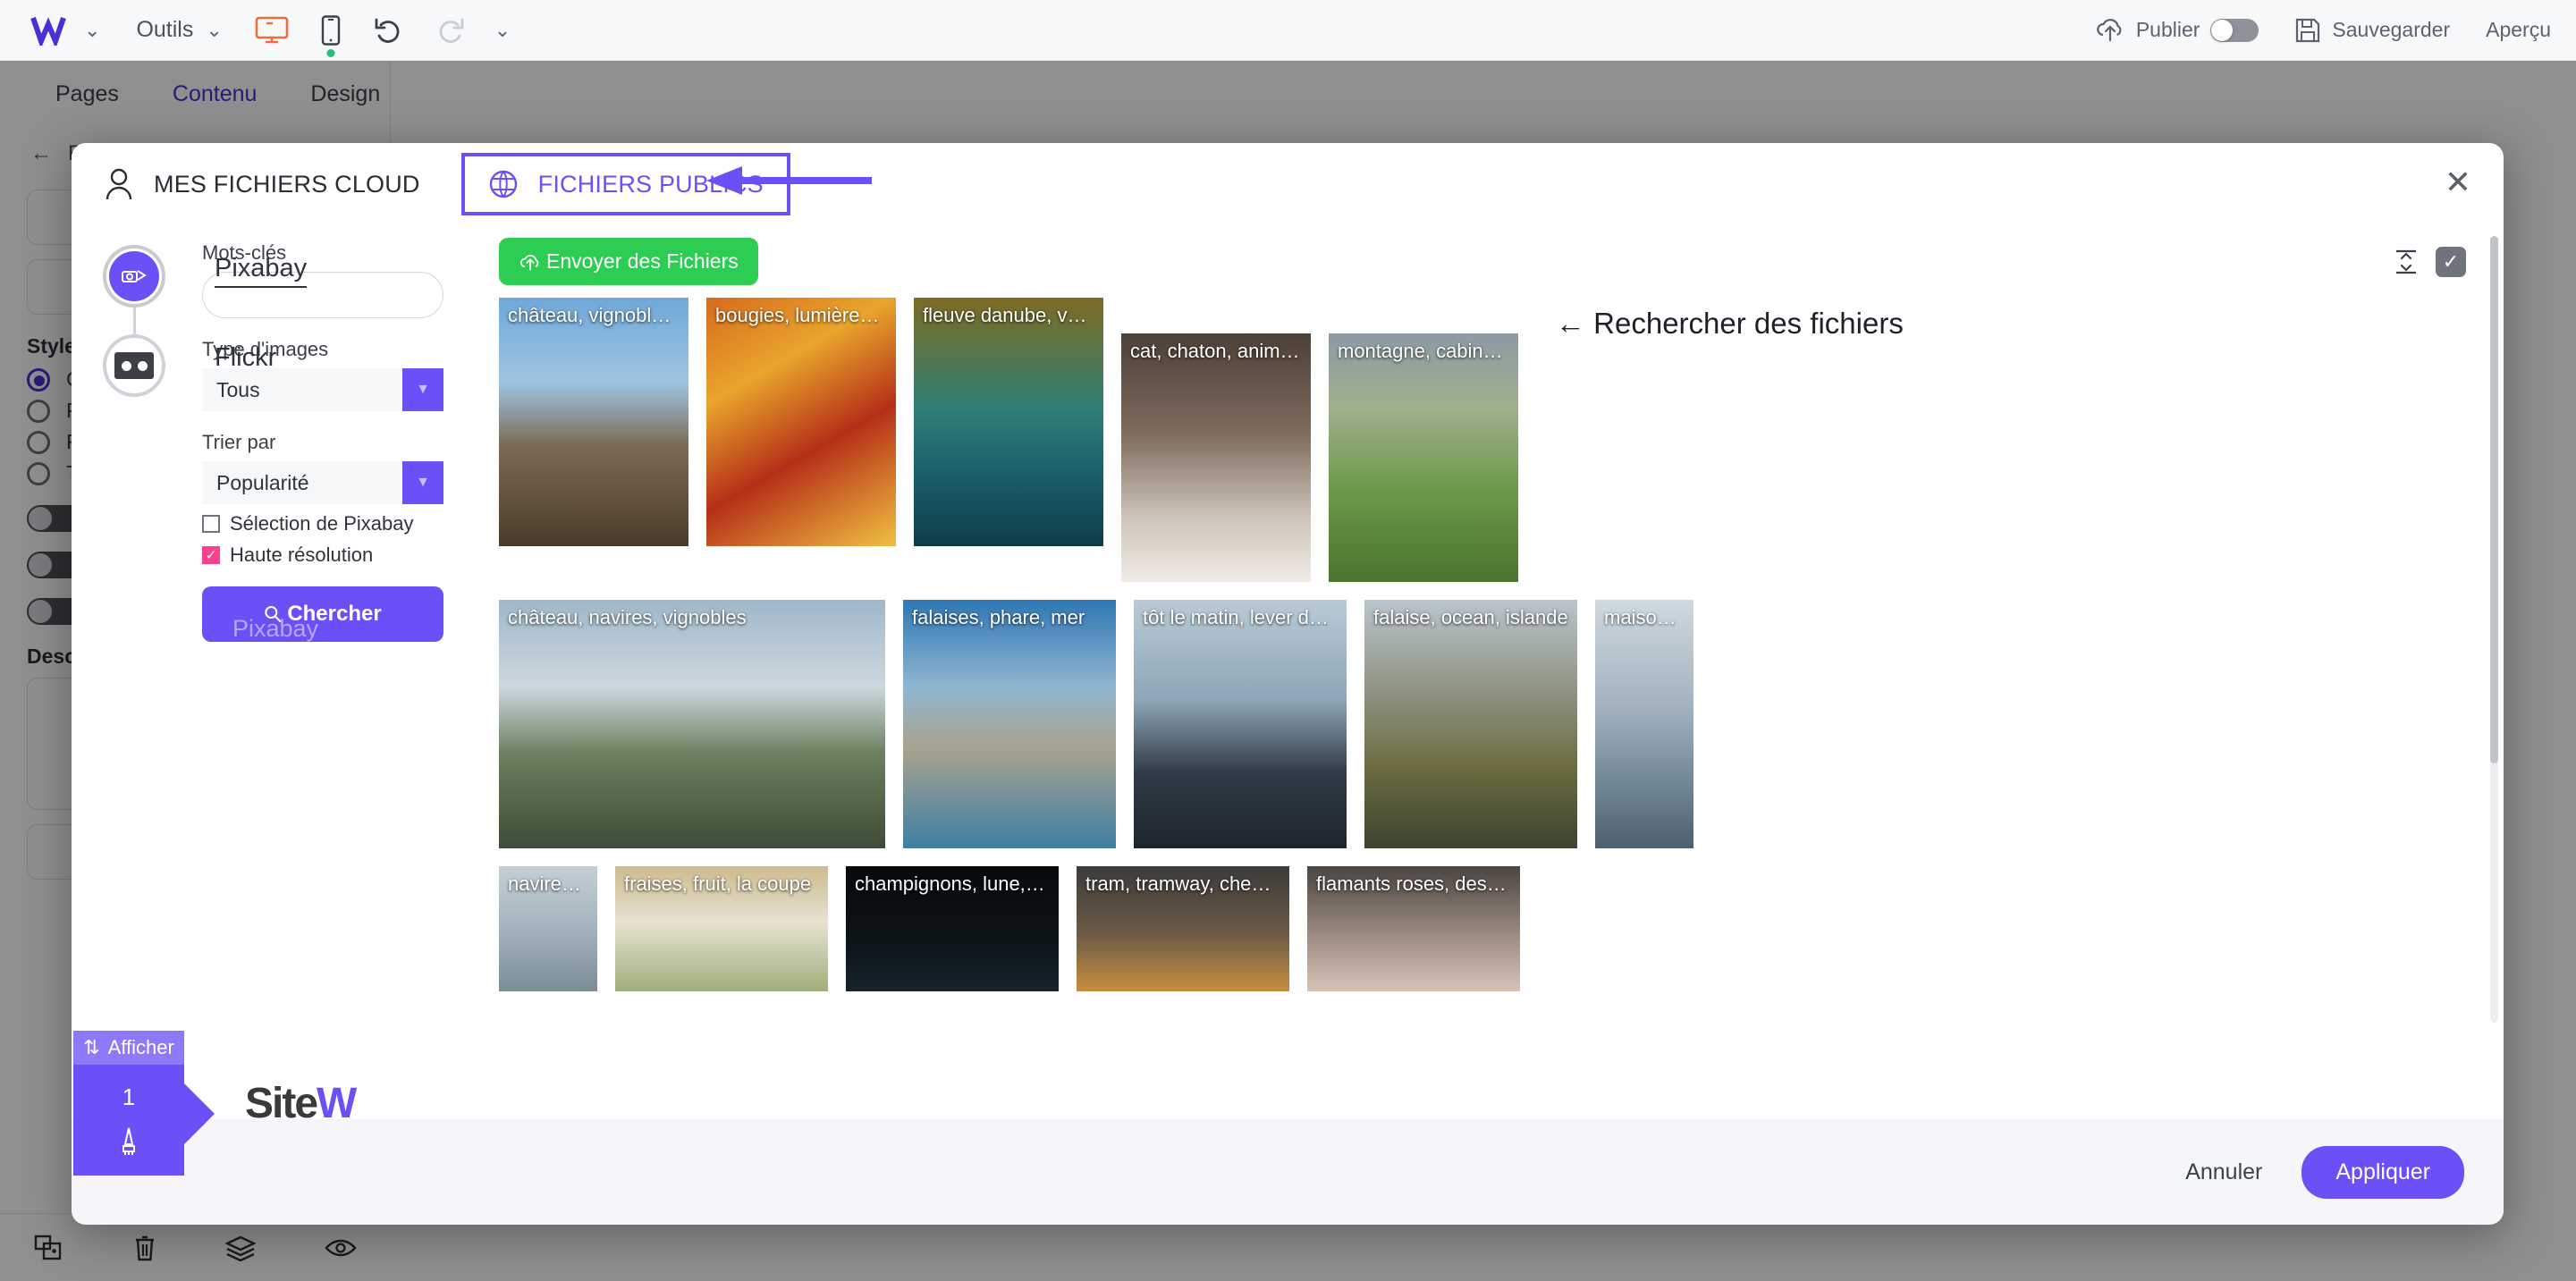 Image resolution: width=2576 pixels, height=1281 pixels. Describe the element at coordinates (119, 184) in the screenshot. I see `user-person-icon` at that location.